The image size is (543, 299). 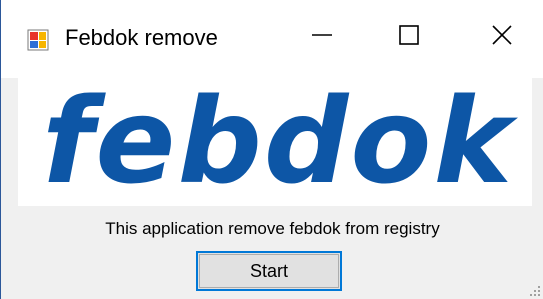 What do you see at coordinates (141, 37) in the screenshot?
I see `window-title: Febdok remove` at bounding box center [141, 37].